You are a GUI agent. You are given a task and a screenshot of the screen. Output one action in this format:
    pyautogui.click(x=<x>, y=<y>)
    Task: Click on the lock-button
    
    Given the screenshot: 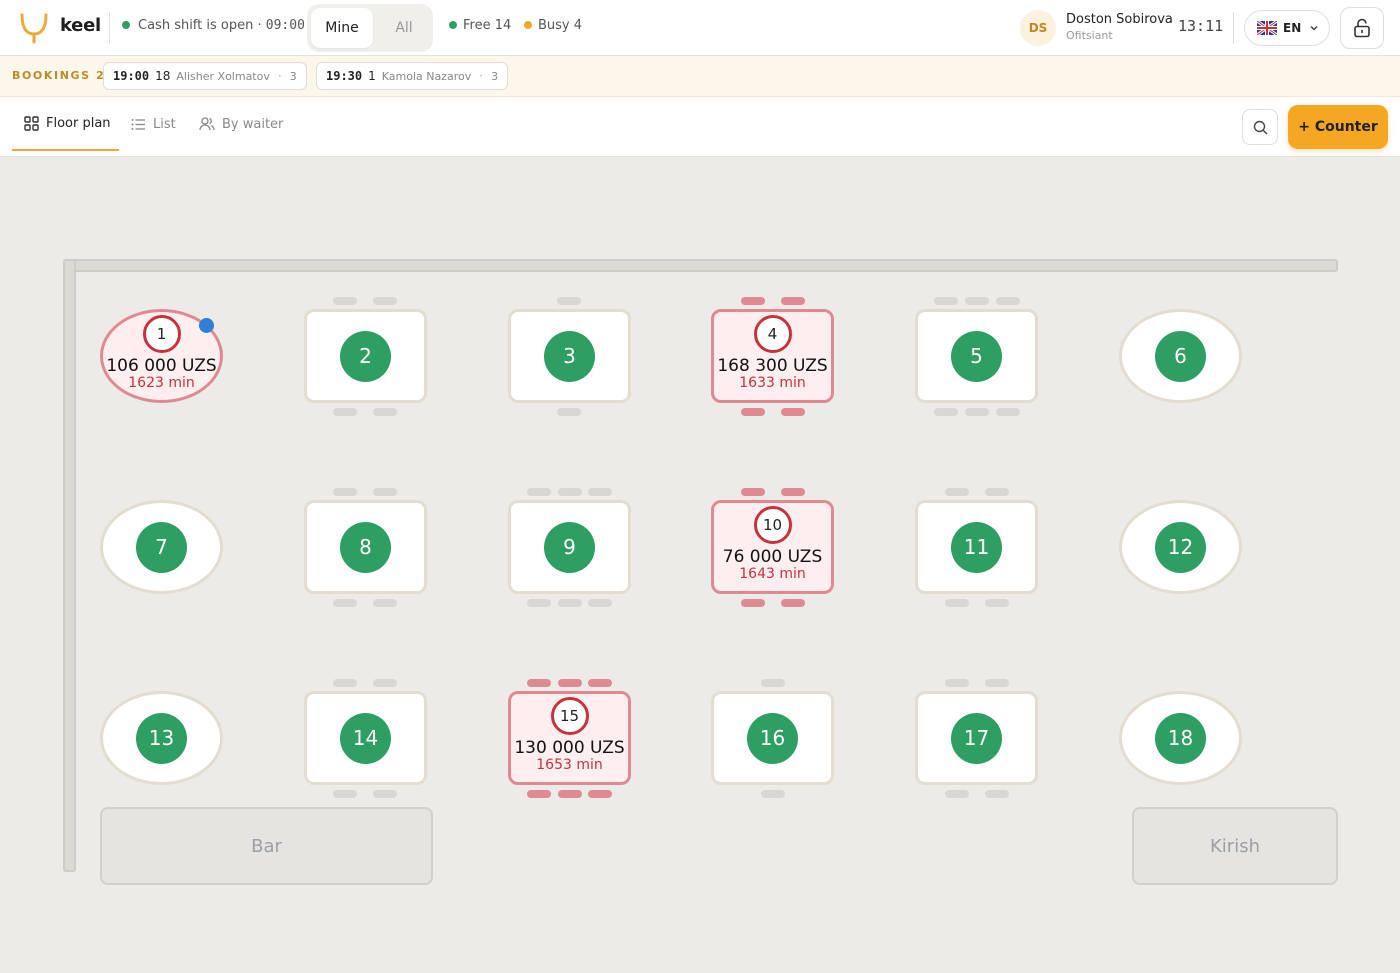 What is the action you would take?
    pyautogui.click(x=1362, y=28)
    